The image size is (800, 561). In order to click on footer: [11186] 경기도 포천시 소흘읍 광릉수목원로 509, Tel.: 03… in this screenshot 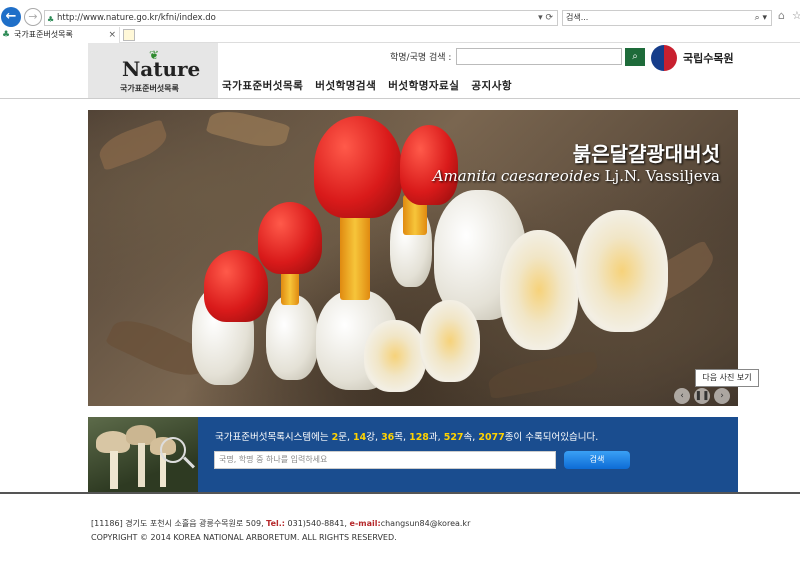, I will do `click(280, 531)`.